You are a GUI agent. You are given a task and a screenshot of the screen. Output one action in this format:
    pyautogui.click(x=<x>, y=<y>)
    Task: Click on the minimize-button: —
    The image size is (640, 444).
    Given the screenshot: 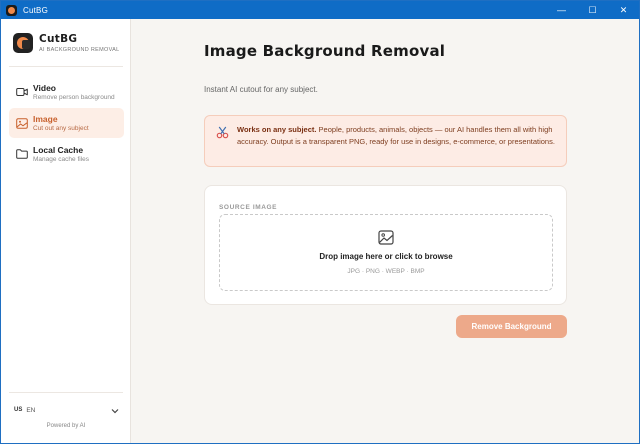 What is the action you would take?
    pyautogui.click(x=561, y=10)
    